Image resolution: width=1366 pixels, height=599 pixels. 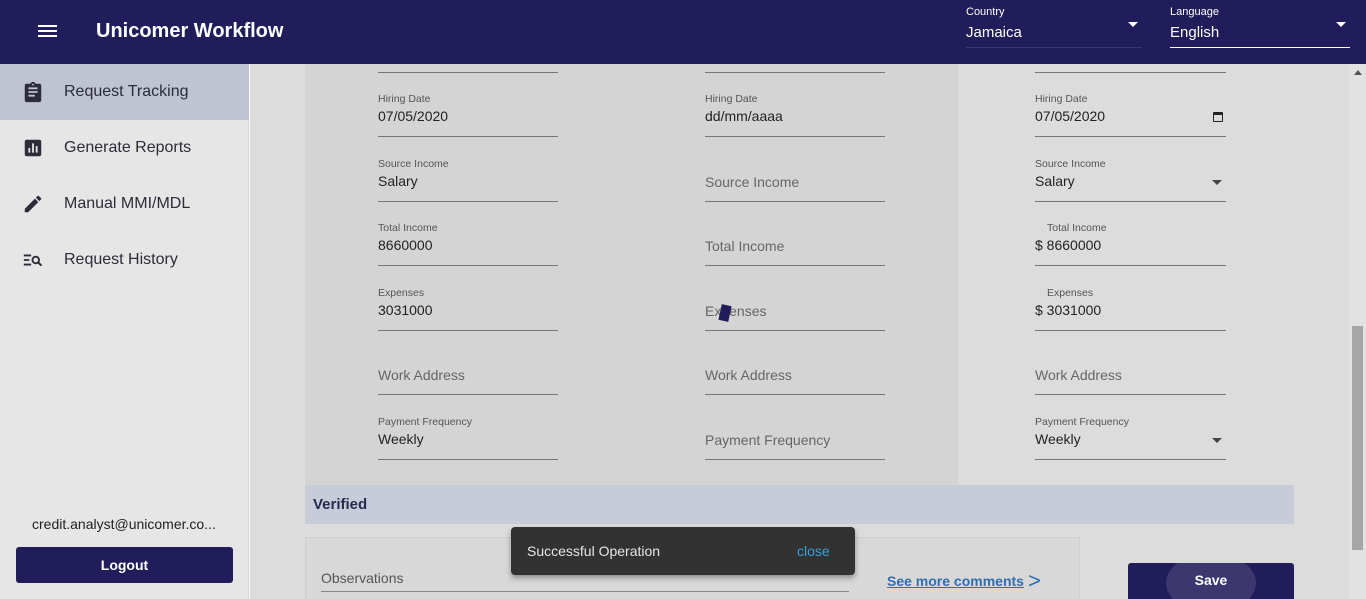 What do you see at coordinates (1357, 438) in the screenshot?
I see `scrollbar-thumb` at bounding box center [1357, 438].